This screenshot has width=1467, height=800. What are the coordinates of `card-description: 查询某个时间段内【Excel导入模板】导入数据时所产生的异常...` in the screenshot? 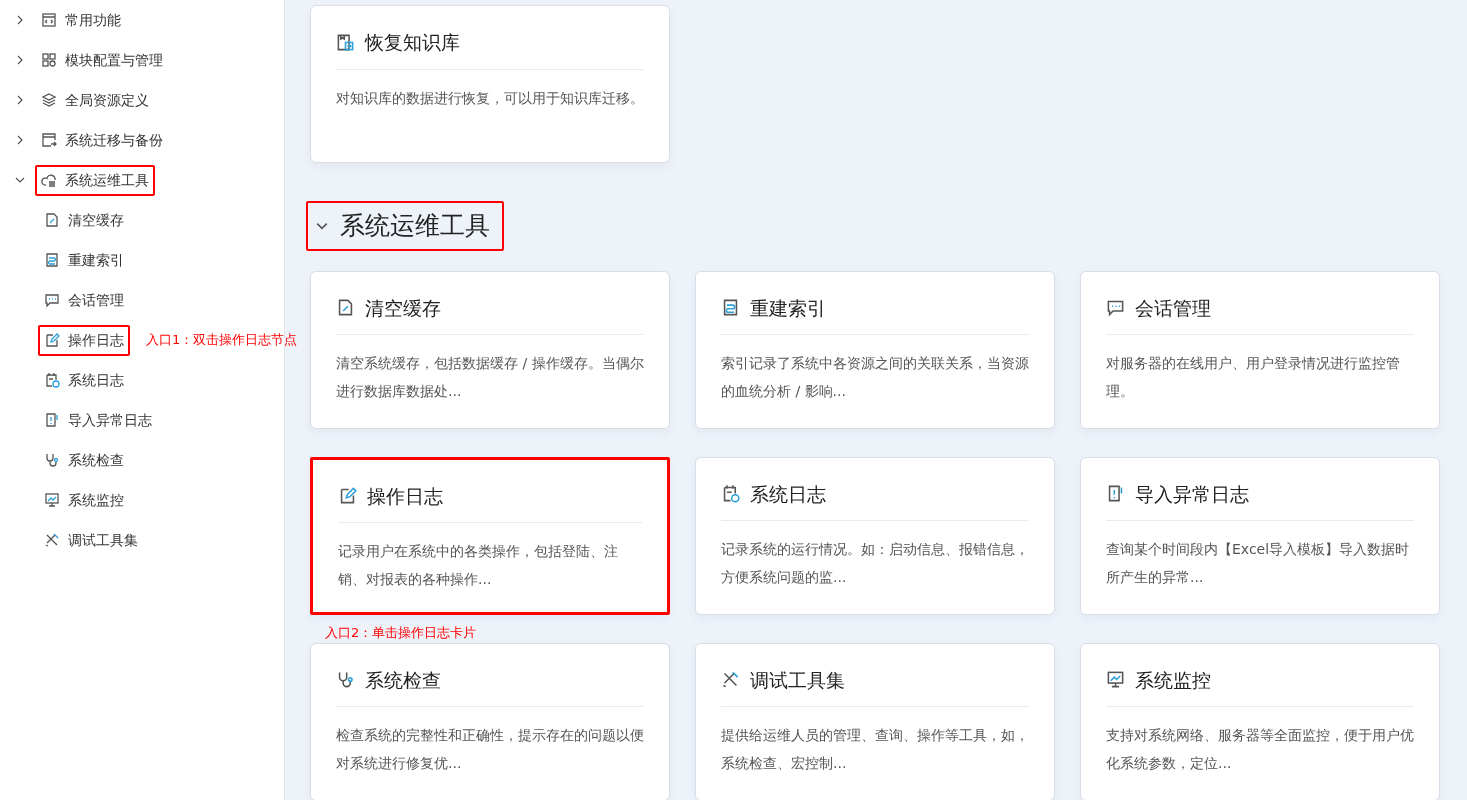 It's located at (1258, 563).